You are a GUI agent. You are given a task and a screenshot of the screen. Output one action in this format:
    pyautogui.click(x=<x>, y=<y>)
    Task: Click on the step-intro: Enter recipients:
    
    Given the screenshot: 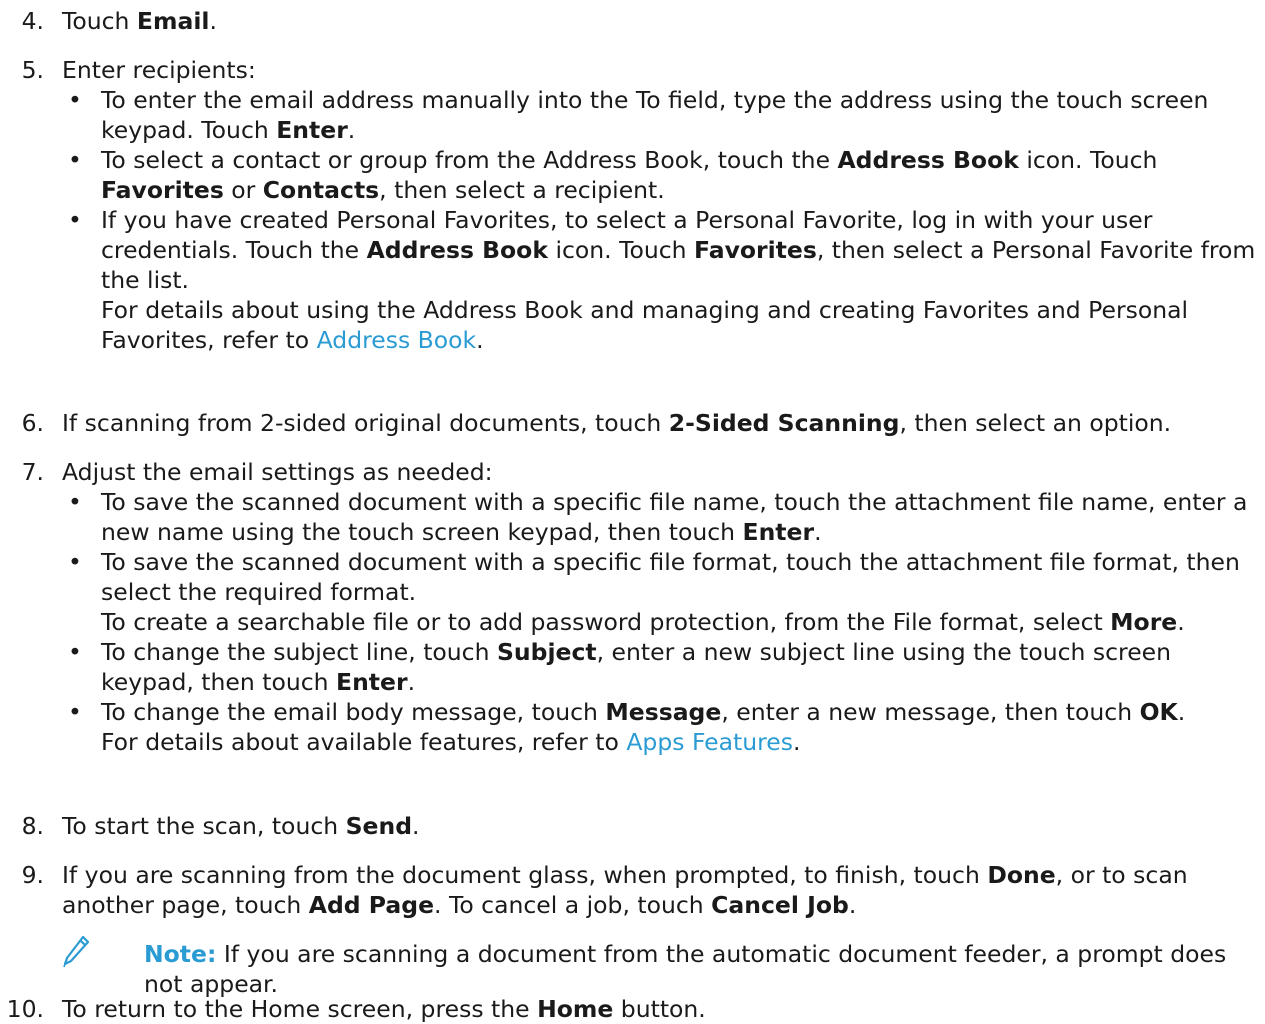 What is the action you would take?
    pyautogui.click(x=159, y=70)
    